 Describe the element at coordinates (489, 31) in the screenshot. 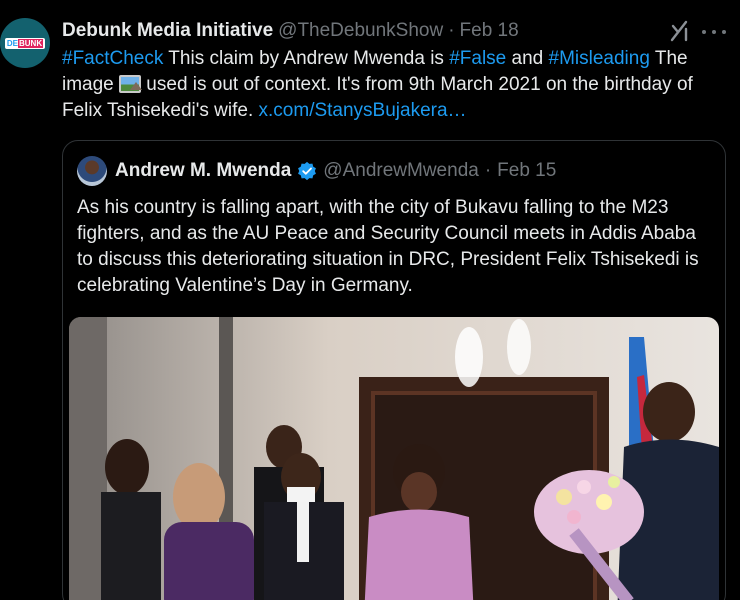

I see `tweet-date: Feb 18` at that location.